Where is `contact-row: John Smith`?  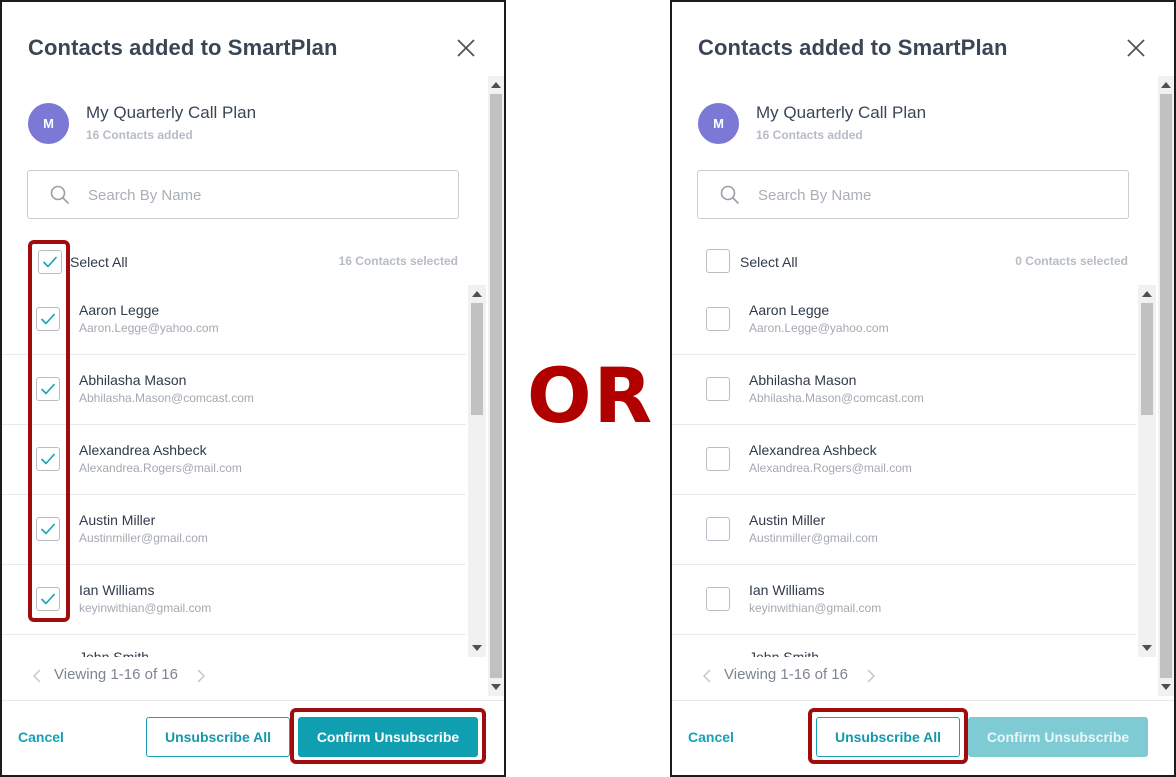
contact-row: John Smith is located at coordinates (234, 646).